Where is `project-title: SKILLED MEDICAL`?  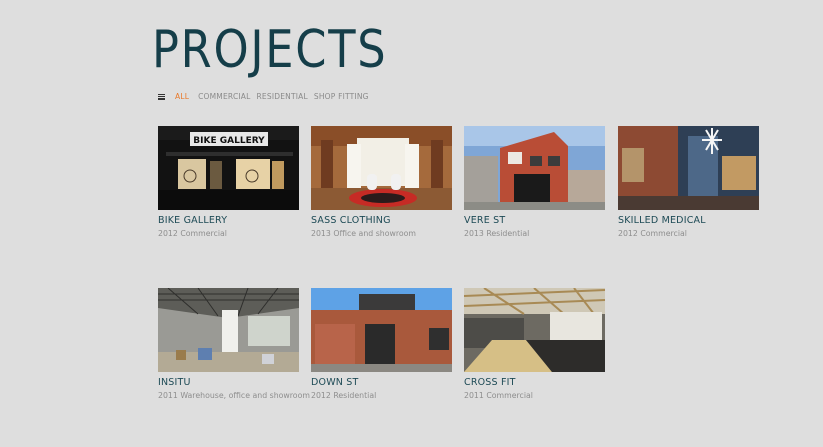
project-title: SKILLED MEDICAL is located at coordinates (689, 220).